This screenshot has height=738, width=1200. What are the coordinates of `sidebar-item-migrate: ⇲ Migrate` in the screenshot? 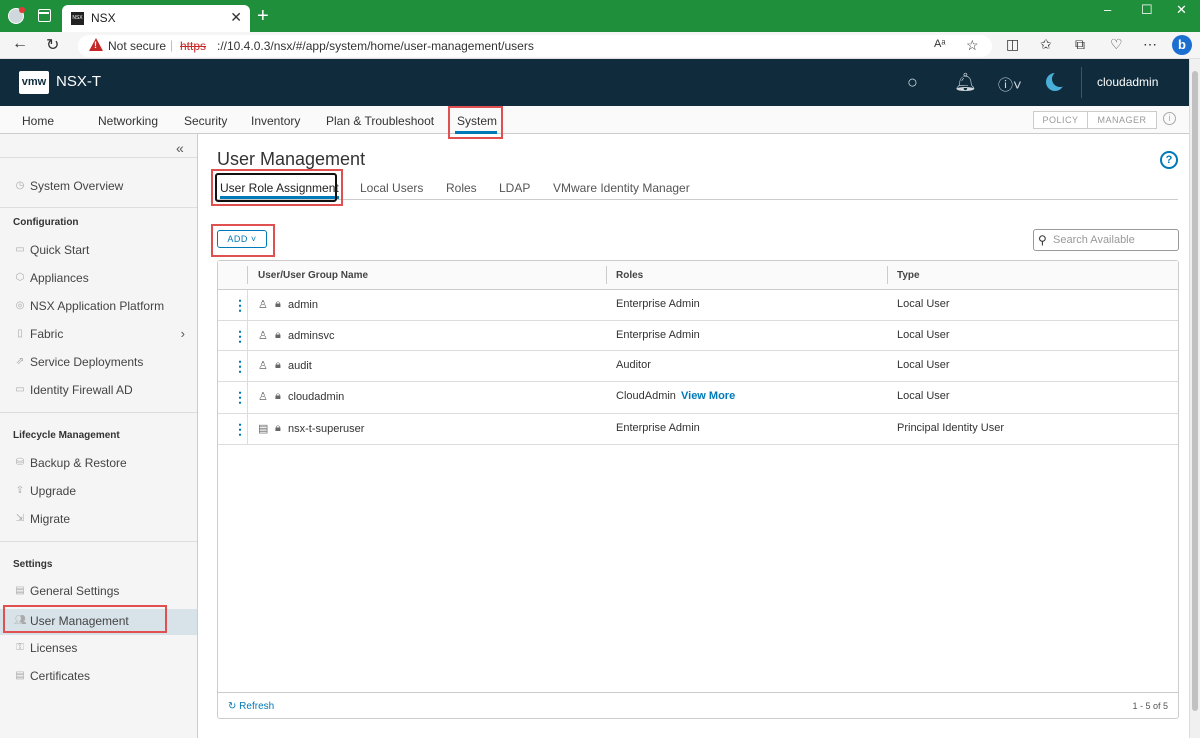 It's located at (98, 520).